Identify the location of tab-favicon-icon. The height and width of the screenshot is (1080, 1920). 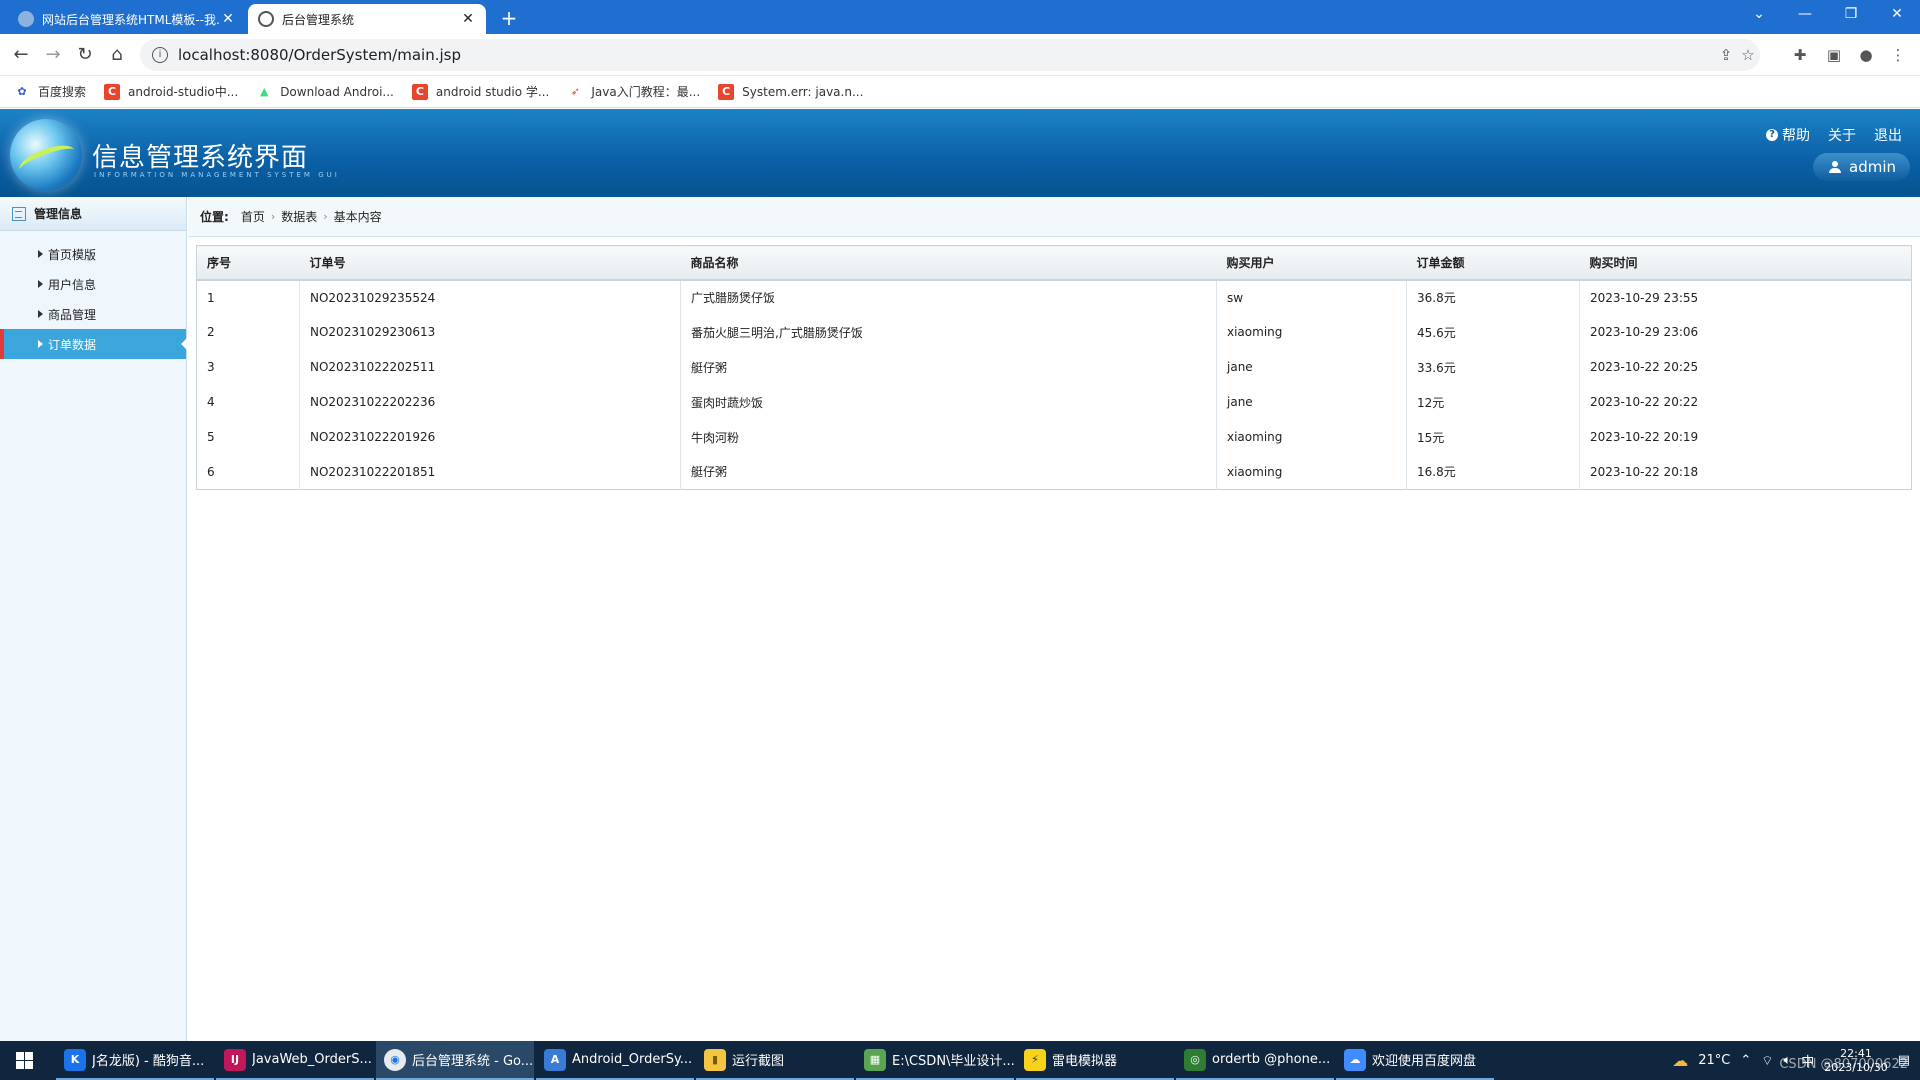
(266, 19).